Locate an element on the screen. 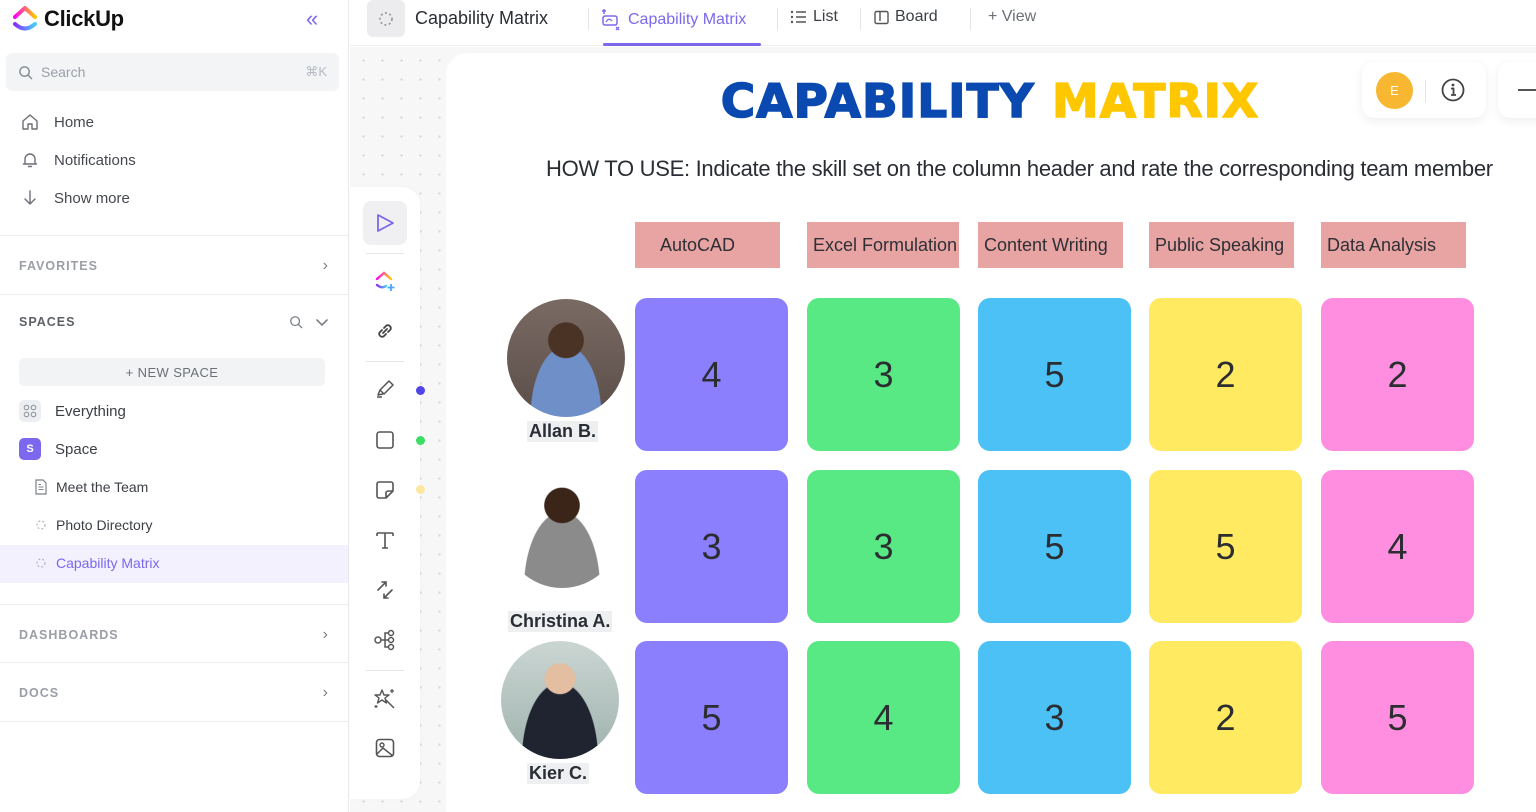  section-label: DOCS is located at coordinates (39, 693).